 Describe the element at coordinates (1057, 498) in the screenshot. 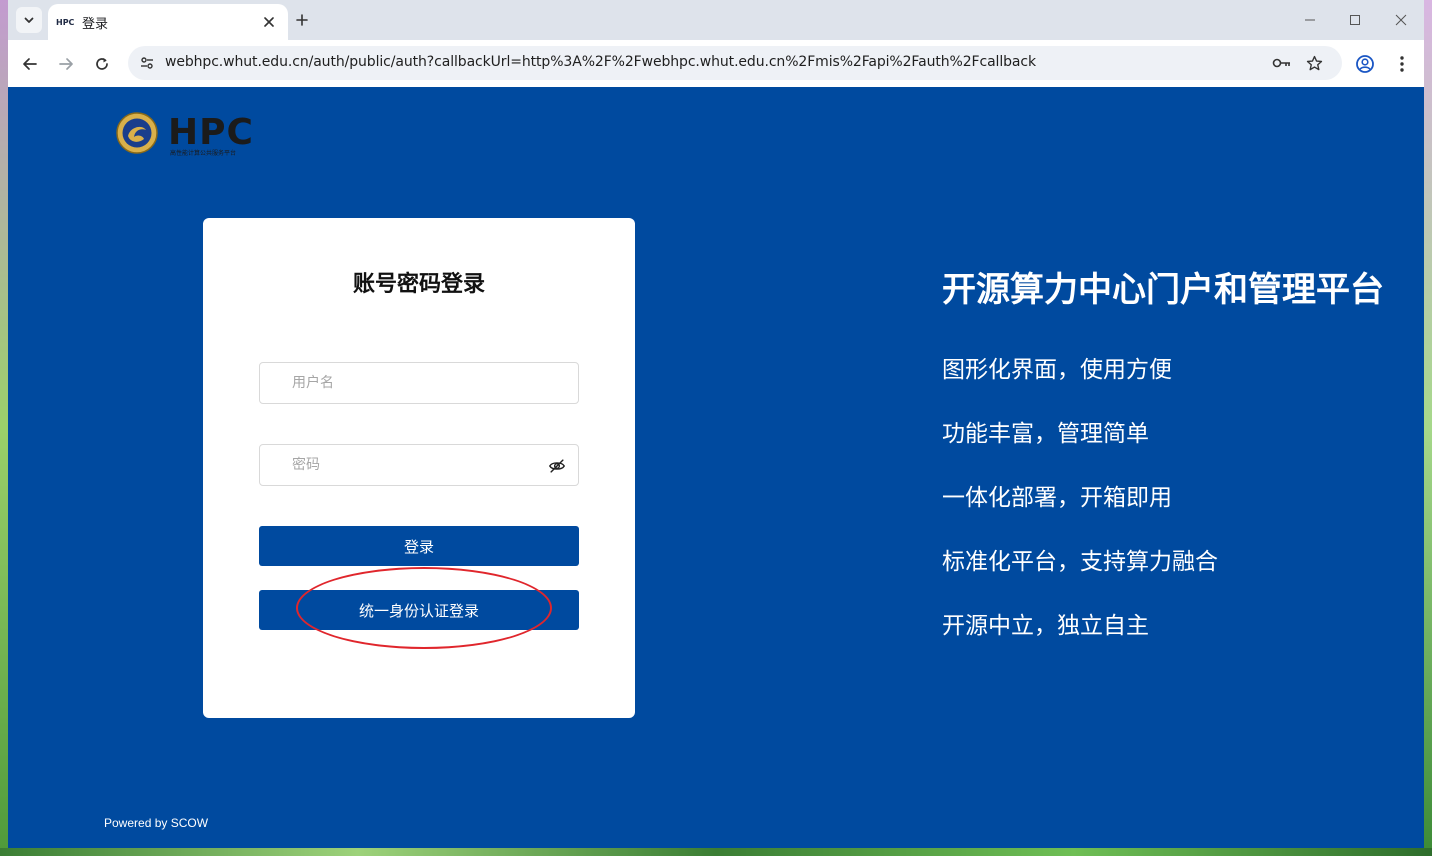

I see `feature-item: 一体化部署，开箱即用` at that location.